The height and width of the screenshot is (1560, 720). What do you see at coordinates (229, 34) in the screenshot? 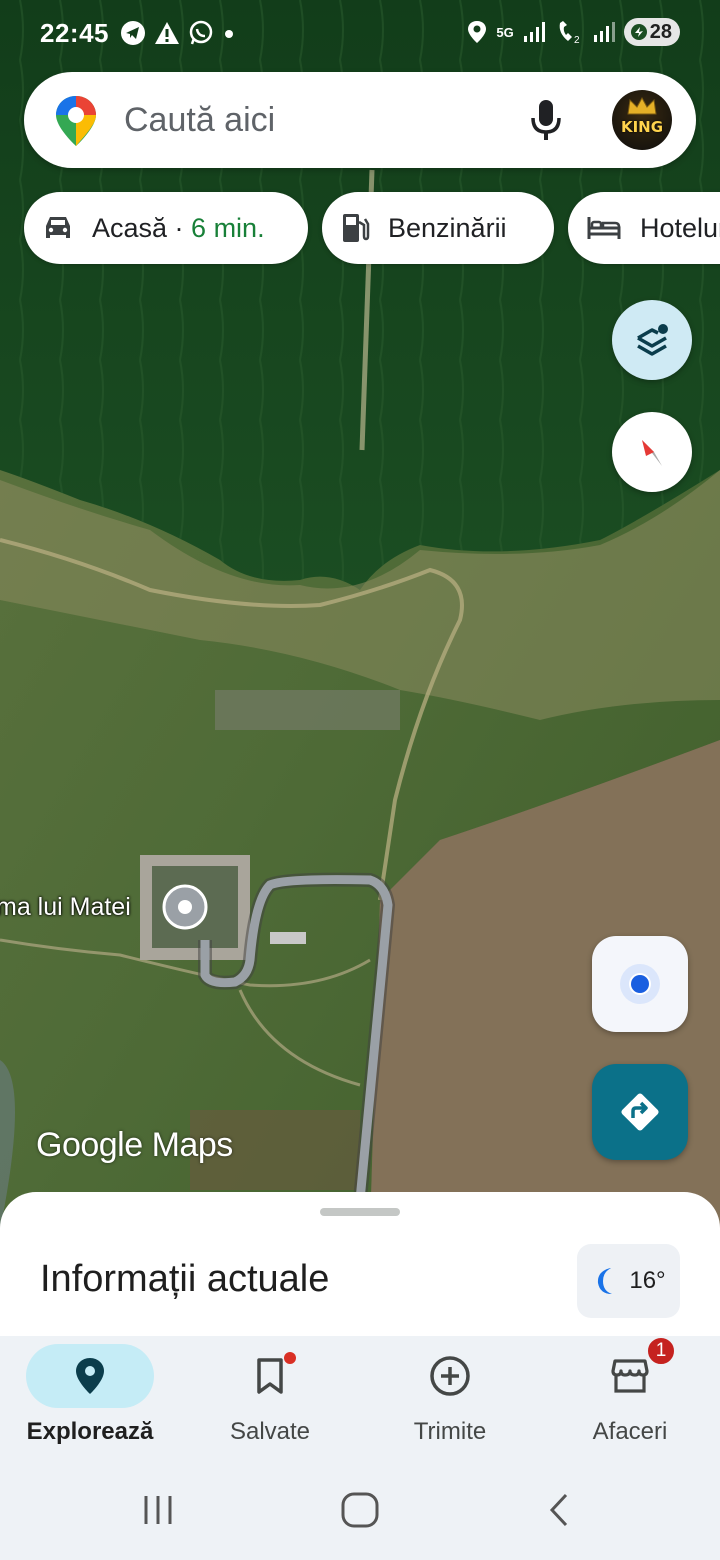
I see `more-dot-icon` at bounding box center [229, 34].